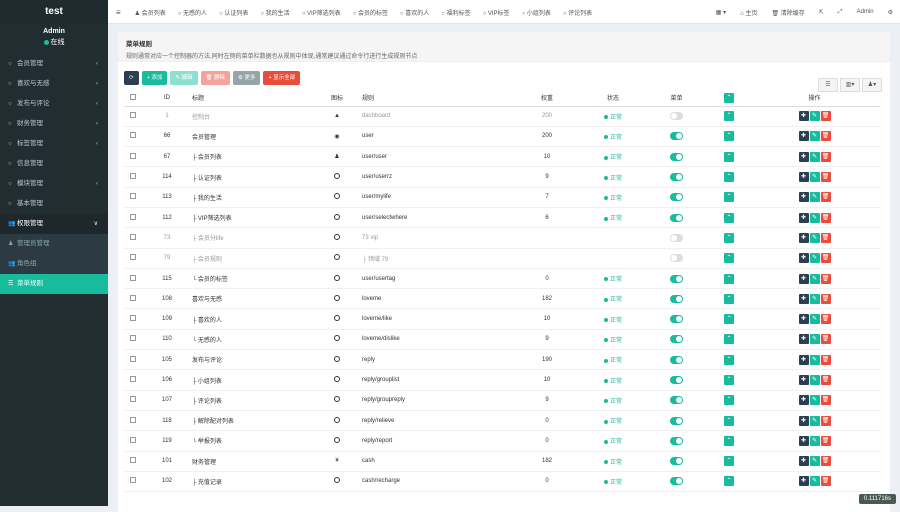 The width and height of the screenshot is (900, 512). What do you see at coordinates (150, 12) in the screenshot?
I see `top-tab: ♟ 会员列表` at bounding box center [150, 12].